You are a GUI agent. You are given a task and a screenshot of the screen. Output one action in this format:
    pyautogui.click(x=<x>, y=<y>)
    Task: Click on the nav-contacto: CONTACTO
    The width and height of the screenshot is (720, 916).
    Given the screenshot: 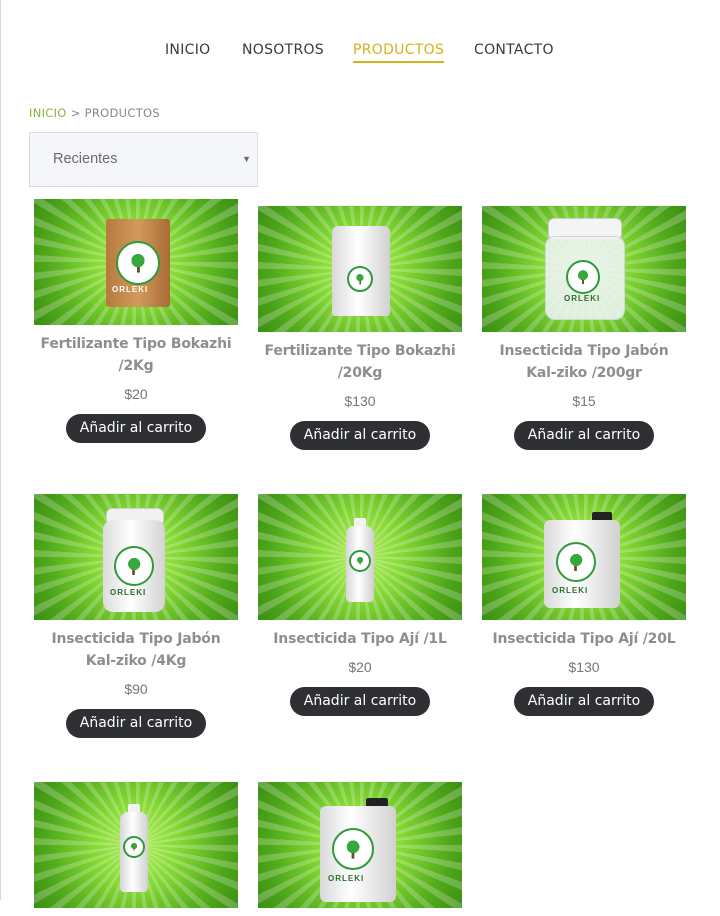 What is the action you would take?
    pyautogui.click(x=514, y=50)
    